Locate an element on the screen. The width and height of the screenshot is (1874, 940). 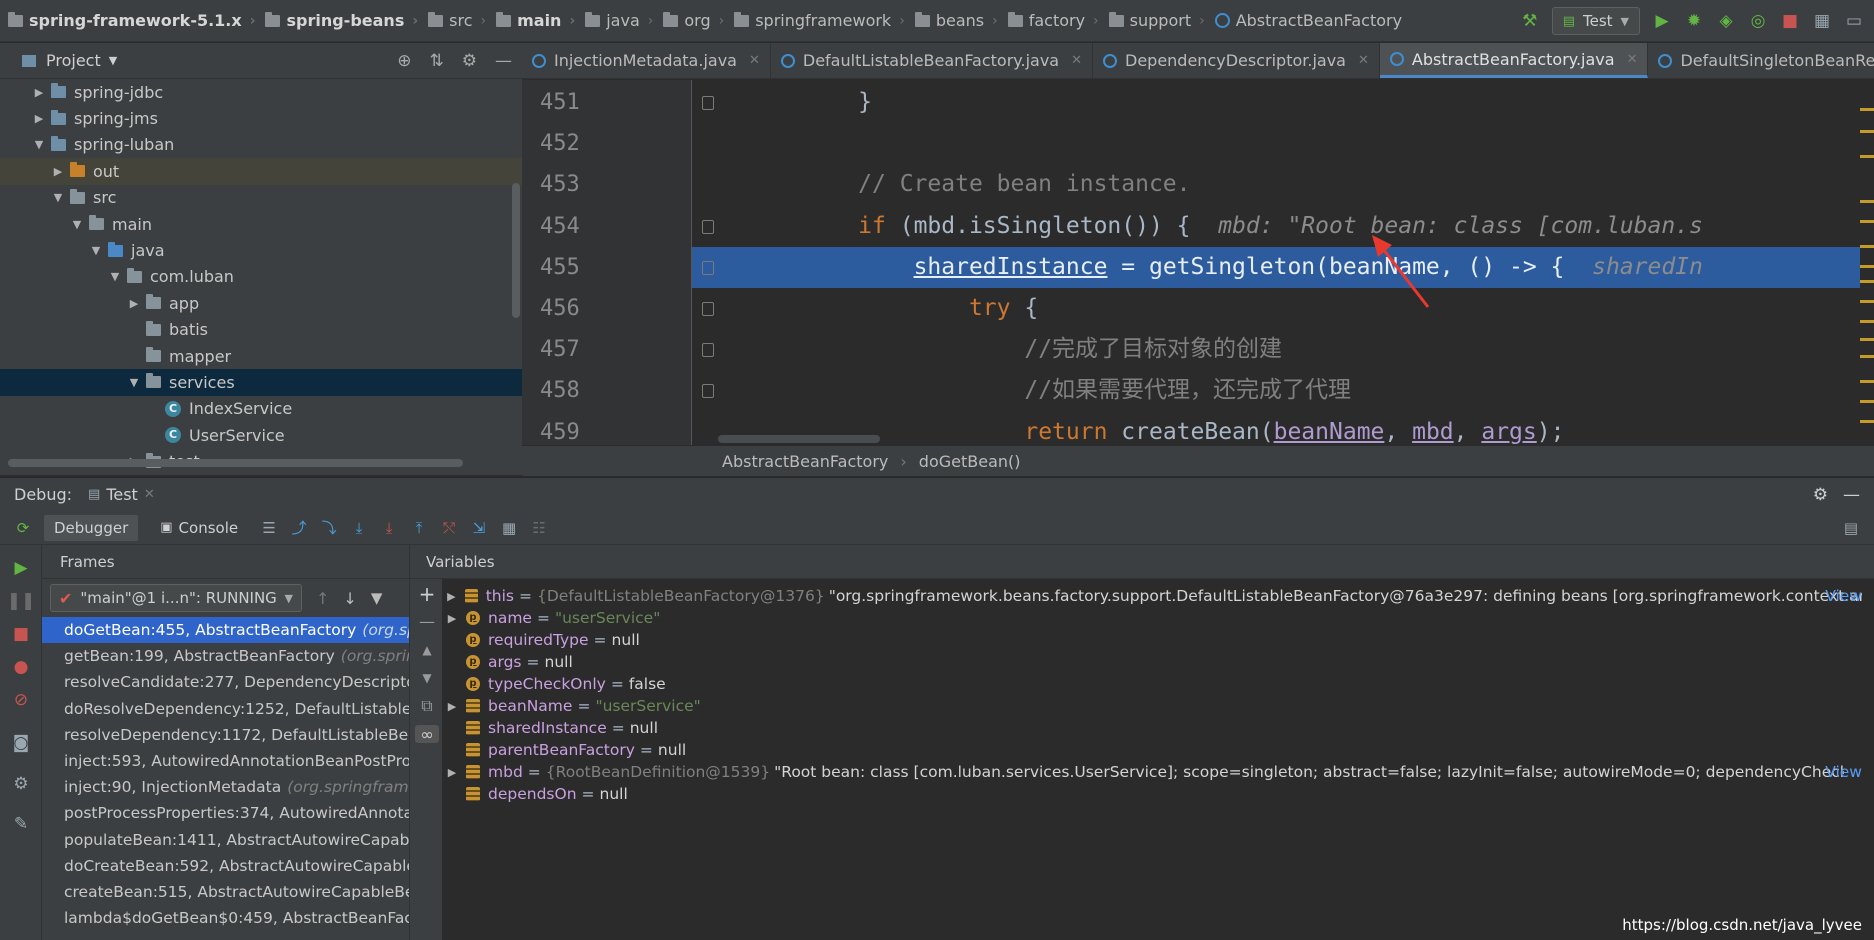
breadcrumb-item: beans › is located at coordinates (957, 21).